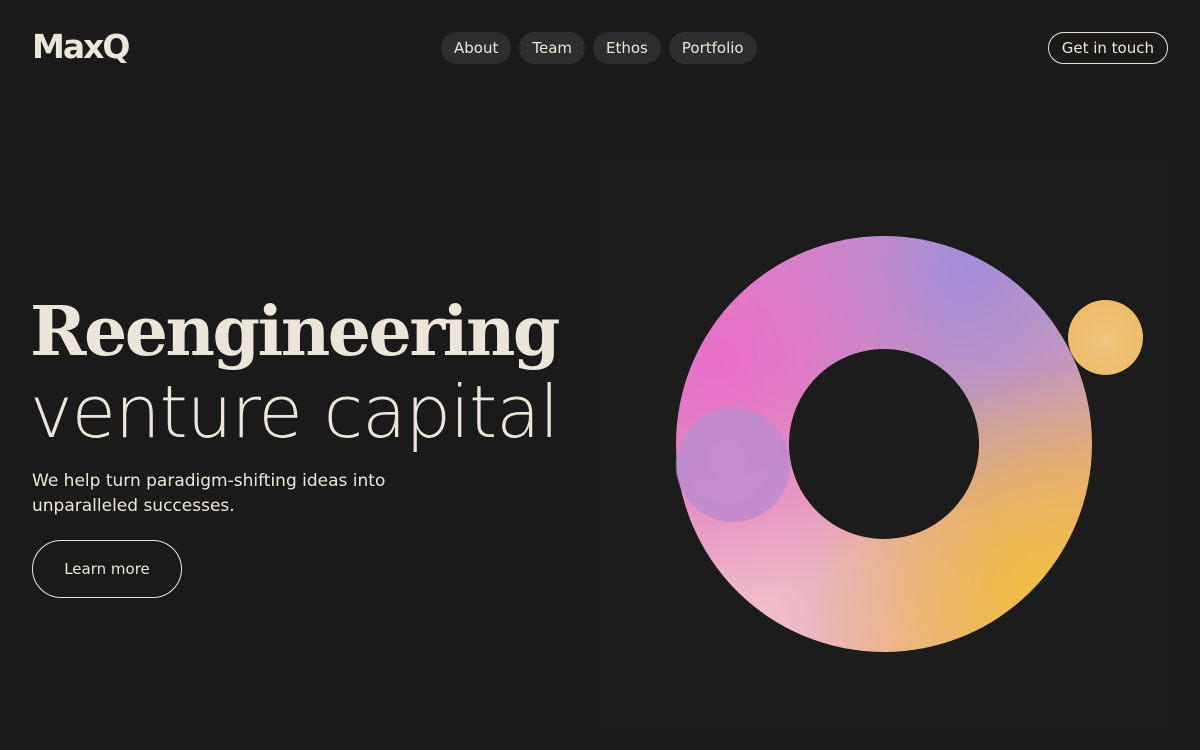  Describe the element at coordinates (476, 48) in the screenshot. I see `nav-about: About` at that location.